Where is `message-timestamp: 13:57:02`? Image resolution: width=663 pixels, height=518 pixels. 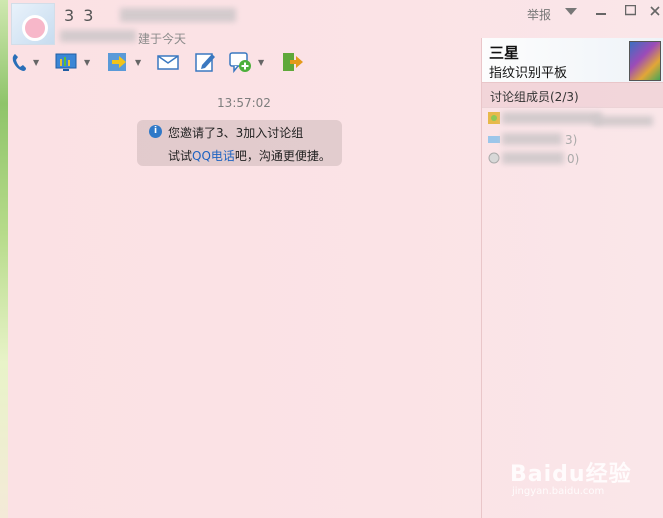 message-timestamp: 13:57:02 is located at coordinates (244, 103).